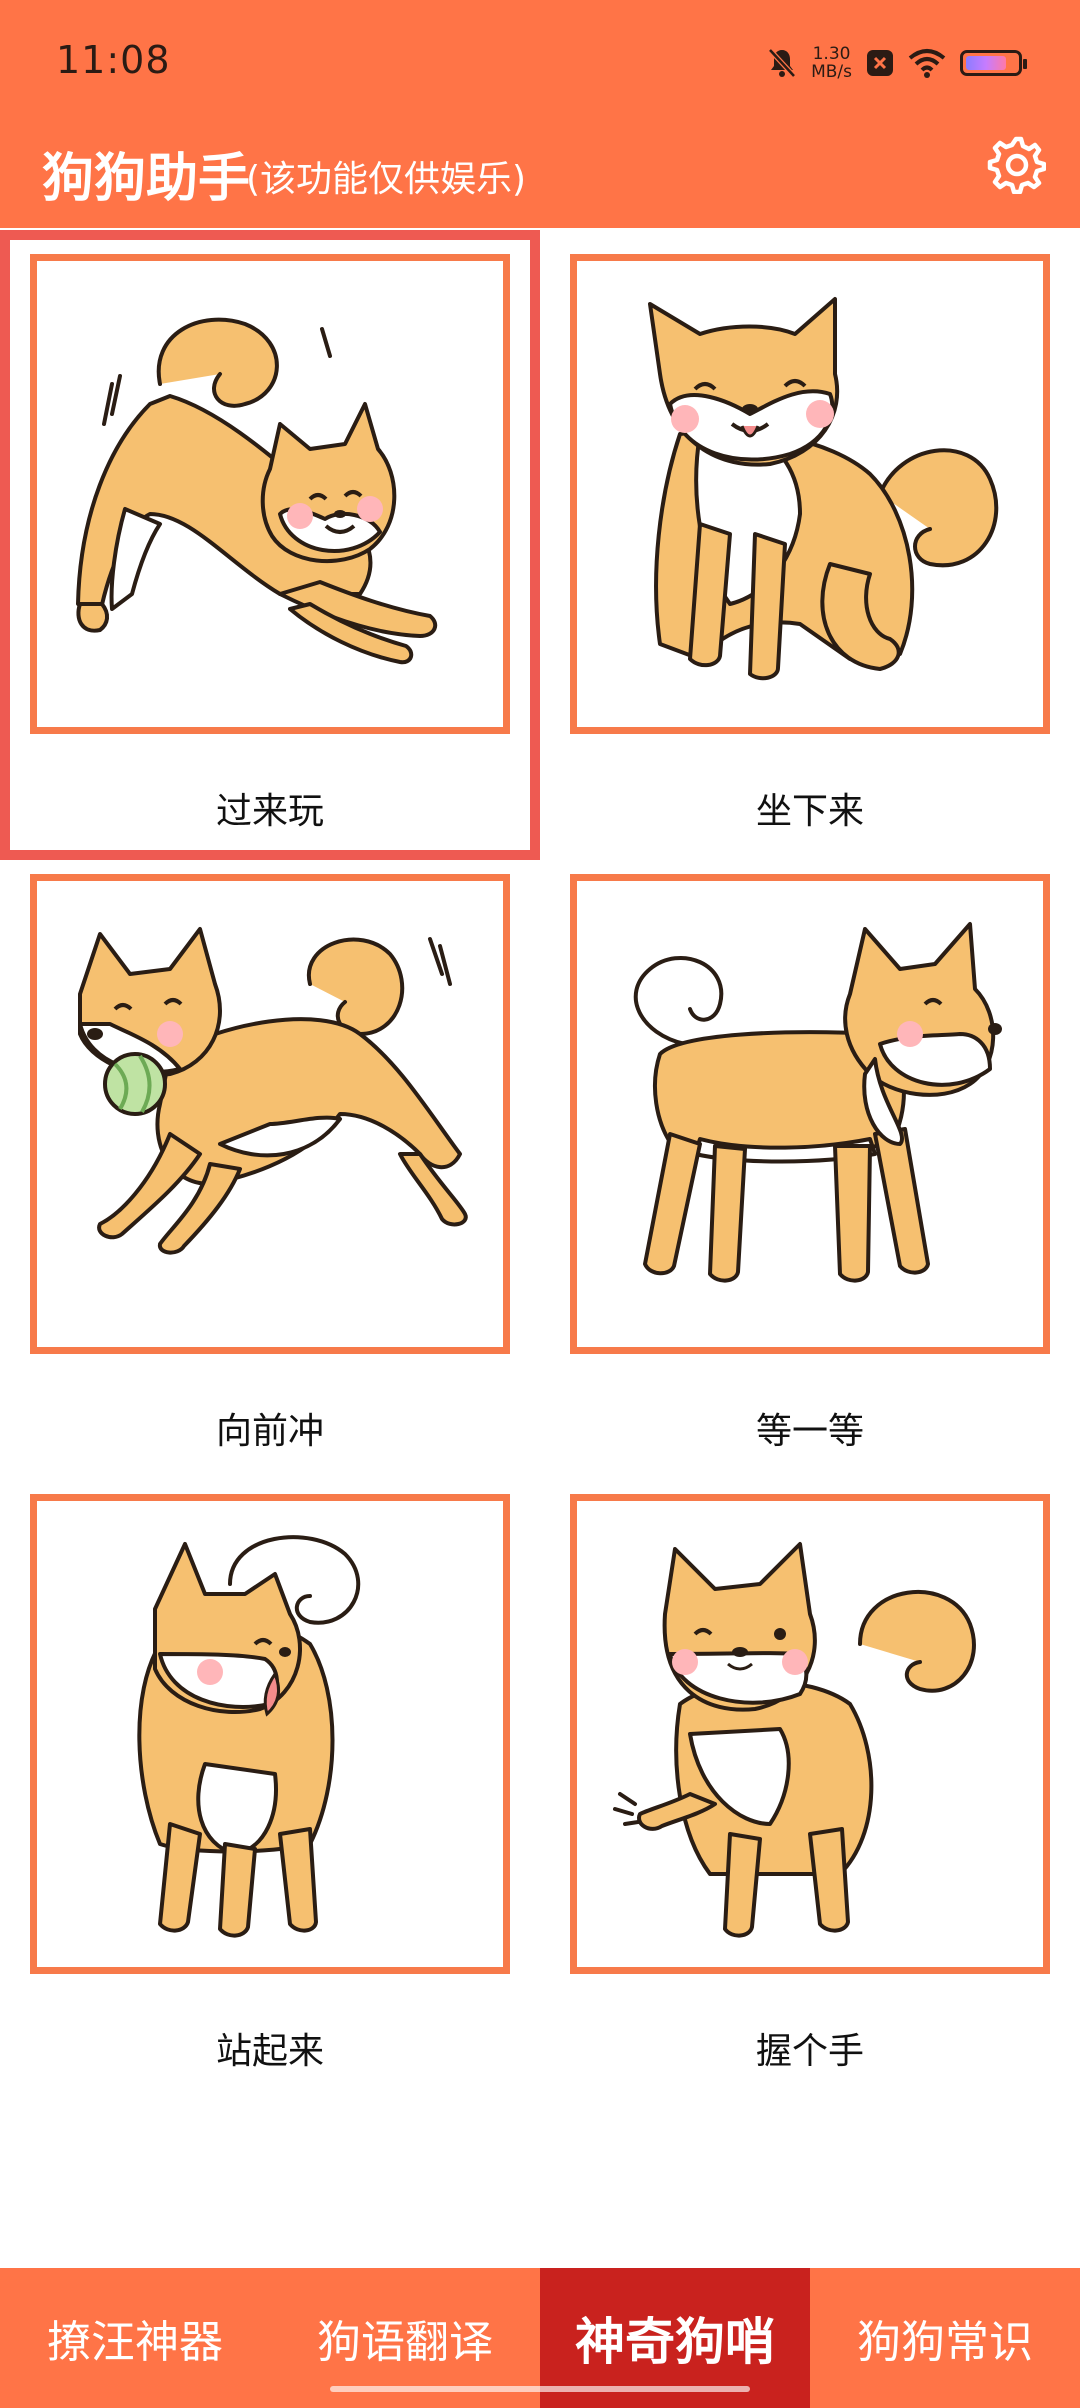 The height and width of the screenshot is (2408, 1080). What do you see at coordinates (113, 60) in the screenshot?
I see `status-time: 11:08` at bounding box center [113, 60].